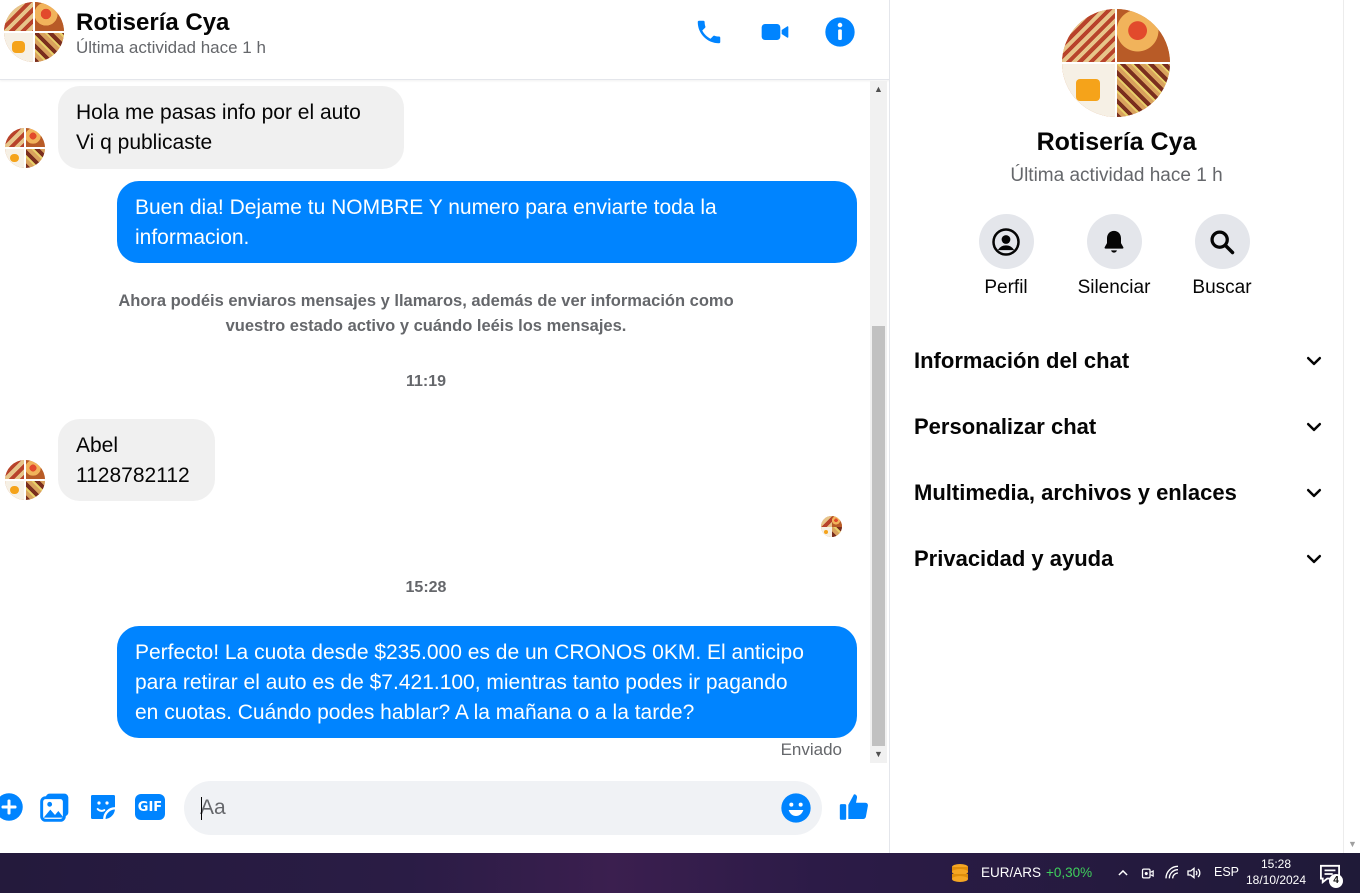  I want to click on message-line: Vi q publicaste, so click(144, 142).